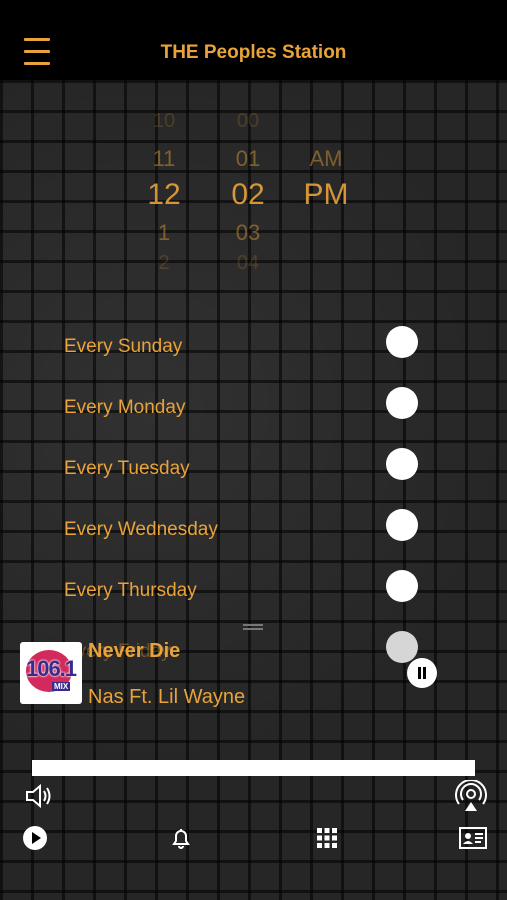 The height and width of the screenshot is (900, 507). Describe the element at coordinates (473, 838) in the screenshot. I see `contact-card-icon` at that location.